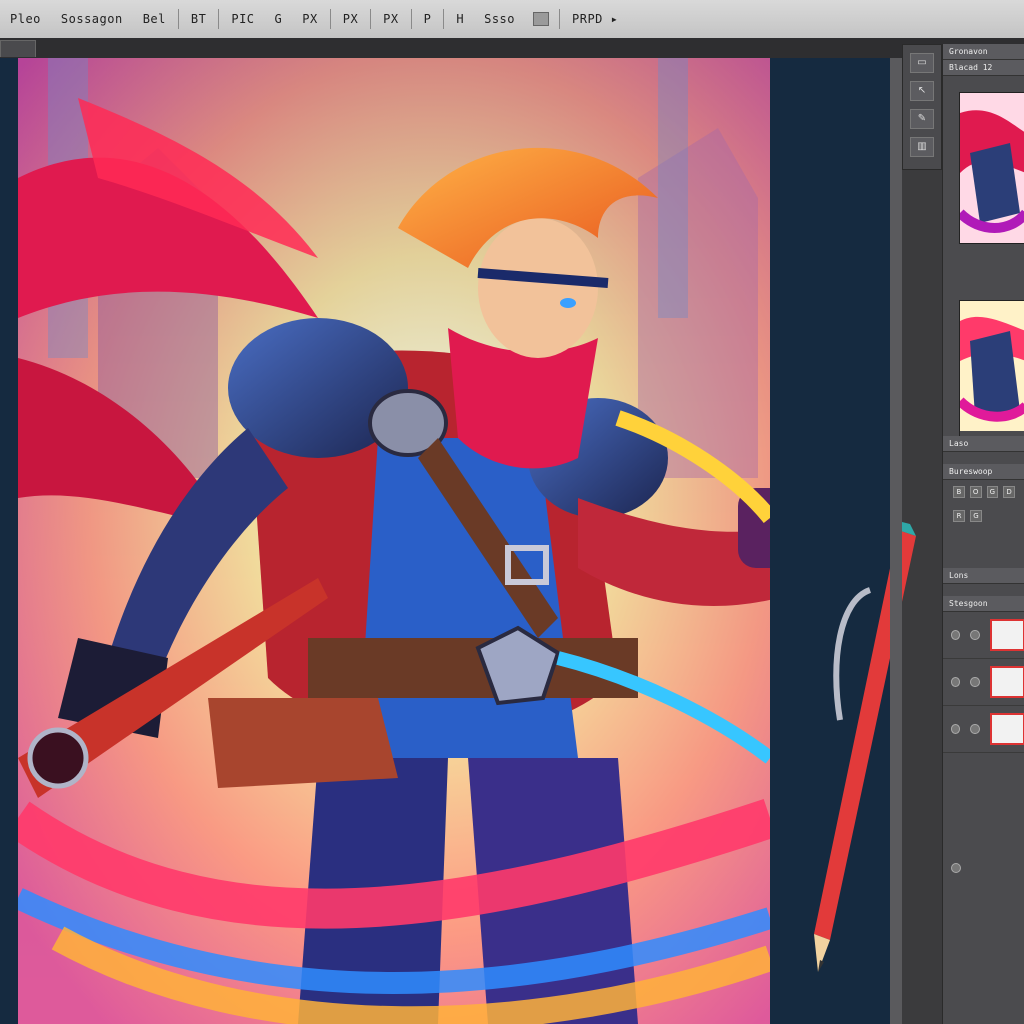 Image resolution: width=1024 pixels, height=1024 pixels. What do you see at coordinates (922, 147) in the screenshot?
I see `layers-tool-icon: ▥` at bounding box center [922, 147].